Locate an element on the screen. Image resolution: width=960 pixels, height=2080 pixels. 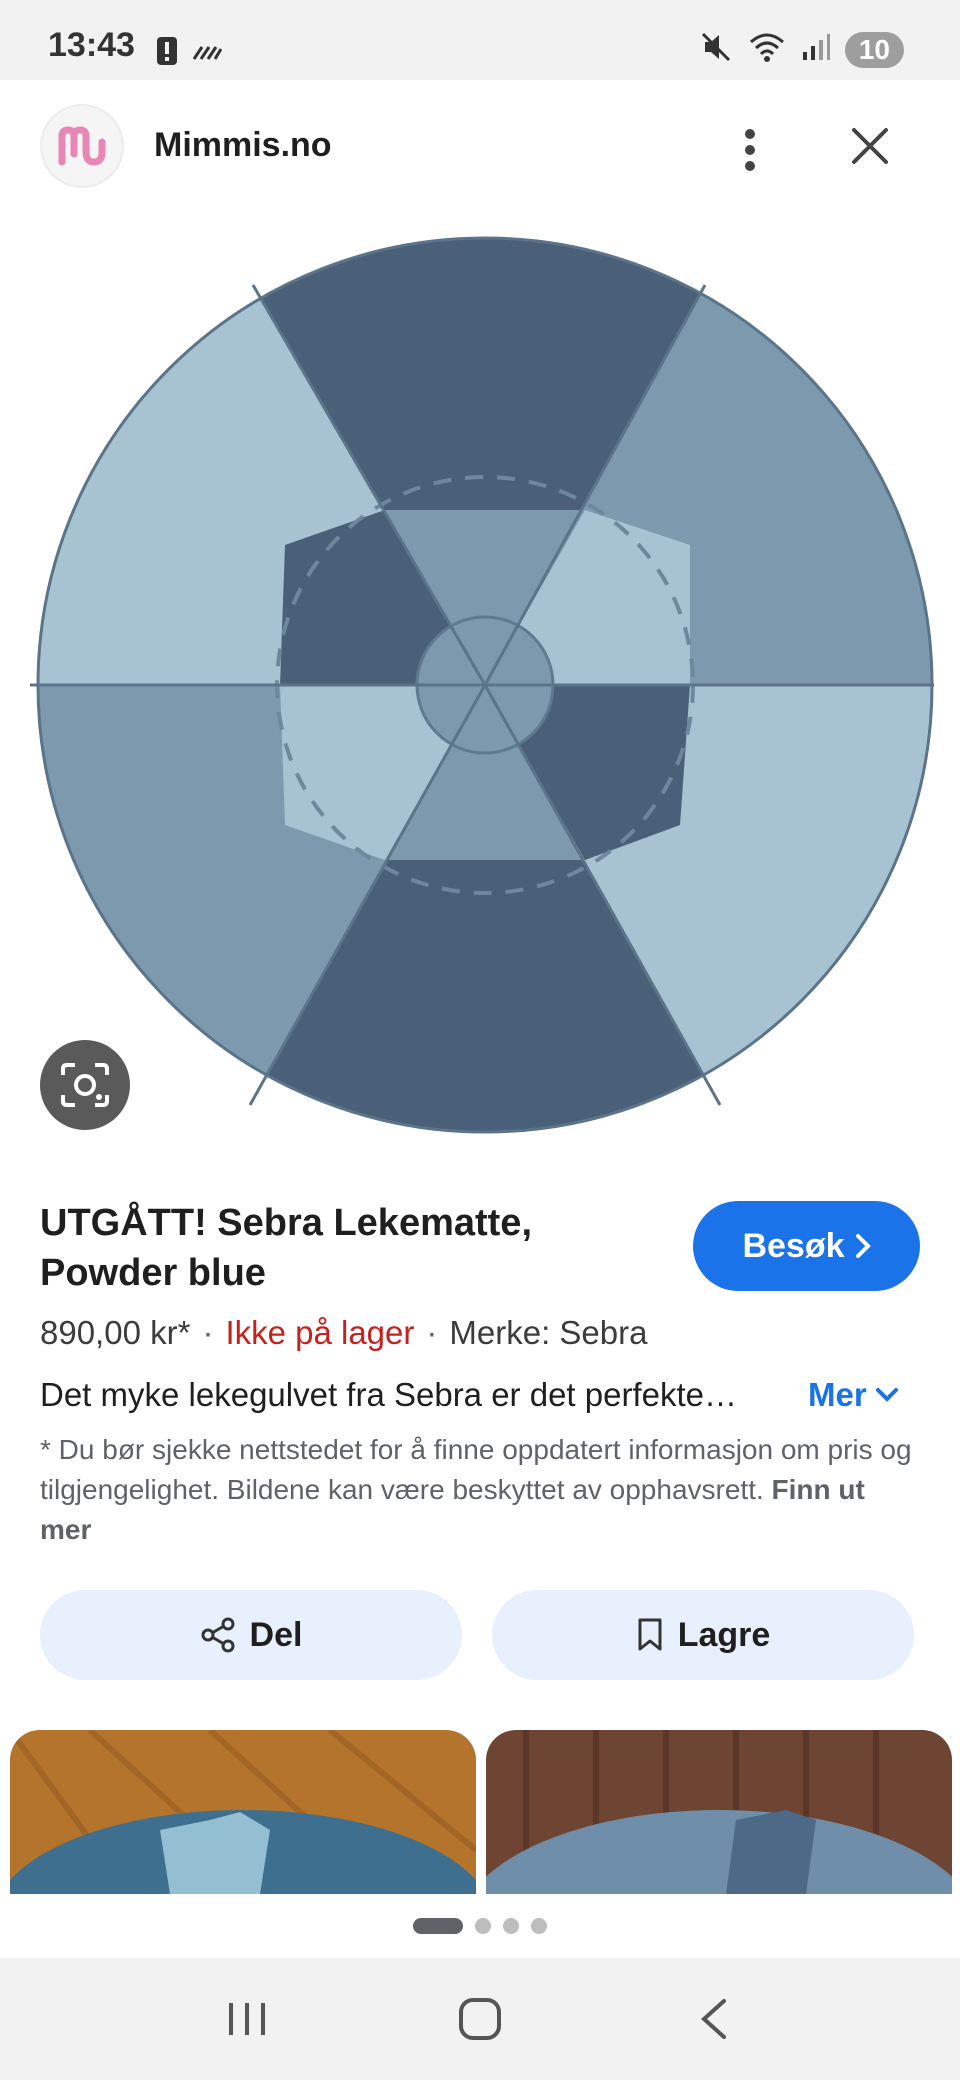
more-vert-icon is located at coordinates (750, 150).